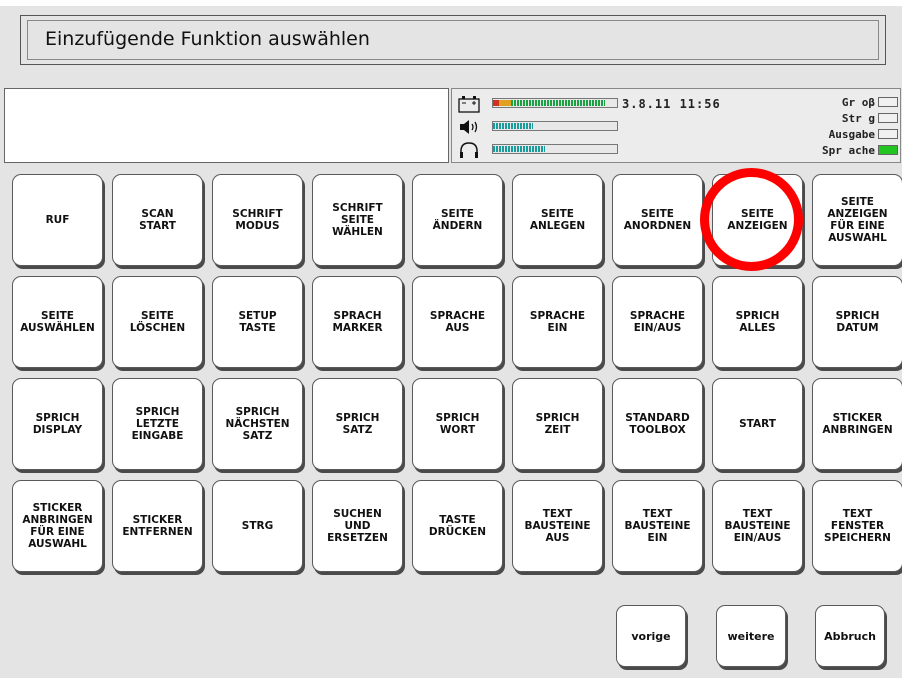  I want to click on indicator-label: Gr oβ, so click(858, 102).